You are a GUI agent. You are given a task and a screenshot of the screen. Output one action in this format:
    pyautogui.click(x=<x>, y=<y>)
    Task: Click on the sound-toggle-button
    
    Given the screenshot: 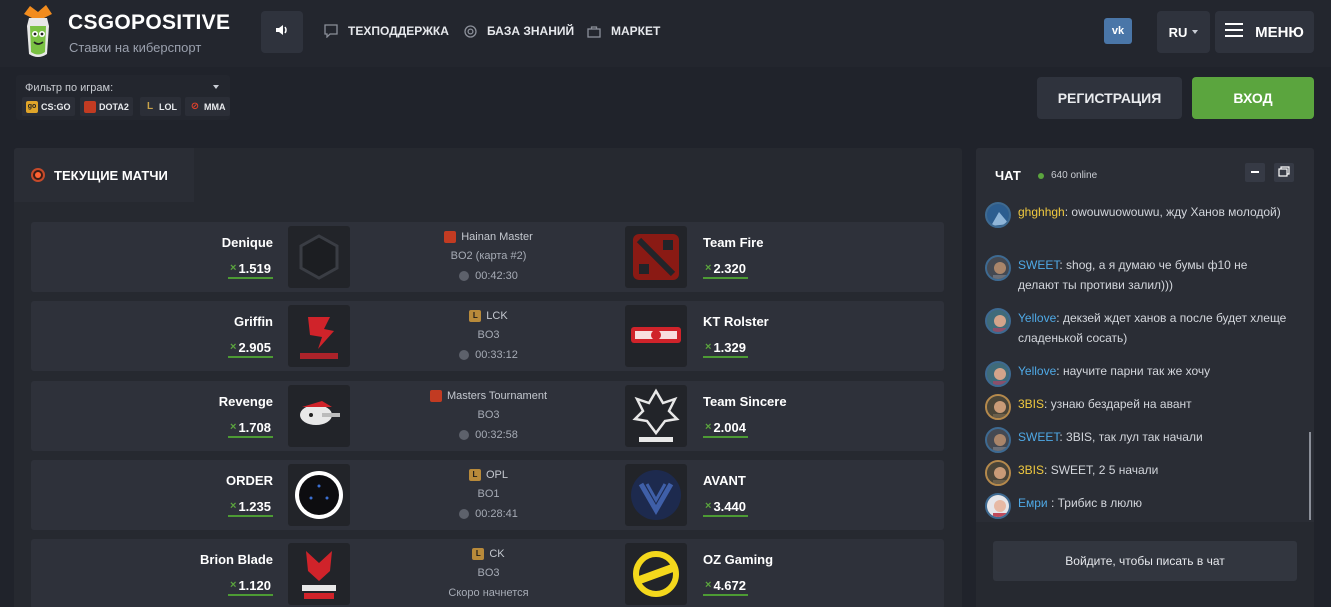 What is the action you would take?
    pyautogui.click(x=282, y=32)
    